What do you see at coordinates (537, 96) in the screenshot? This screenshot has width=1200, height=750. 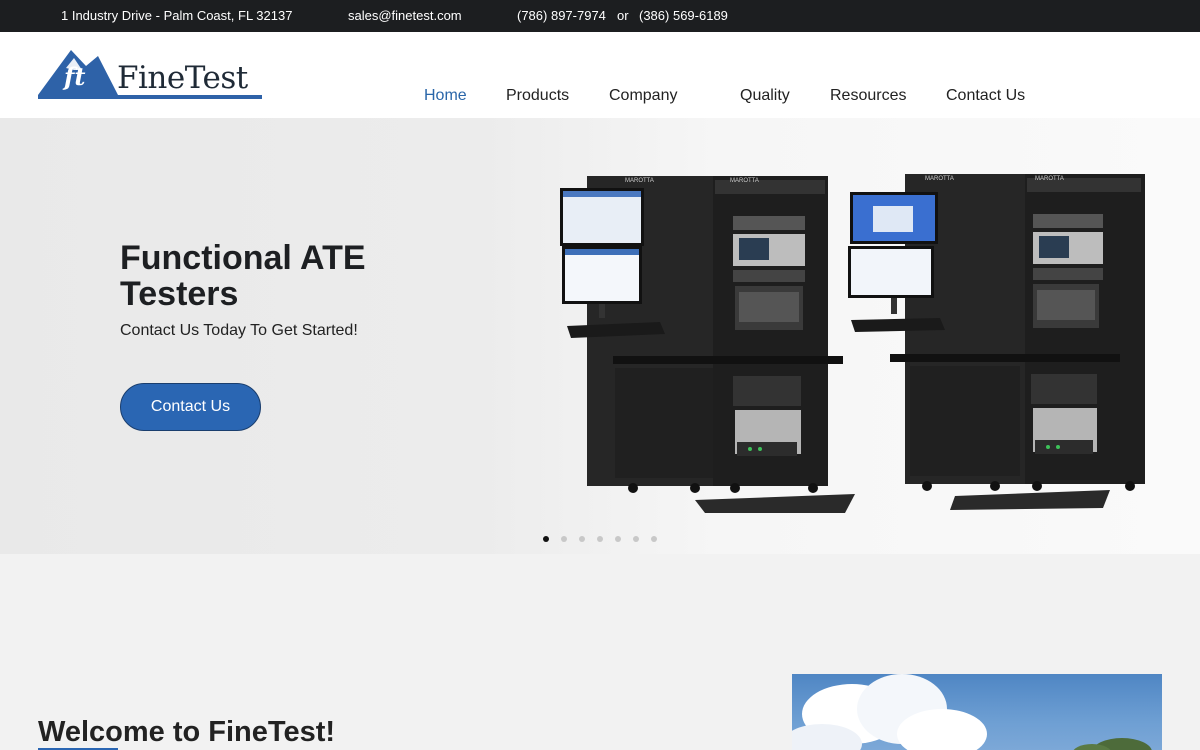 I see `nav-products: Products` at bounding box center [537, 96].